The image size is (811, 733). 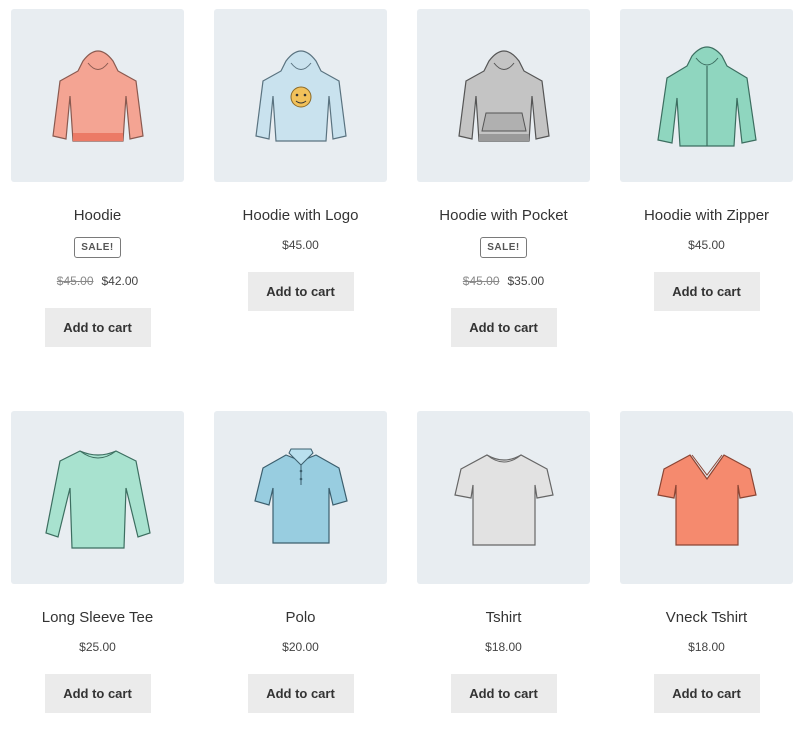 I want to click on current-price: $20.00, so click(x=300, y=647).